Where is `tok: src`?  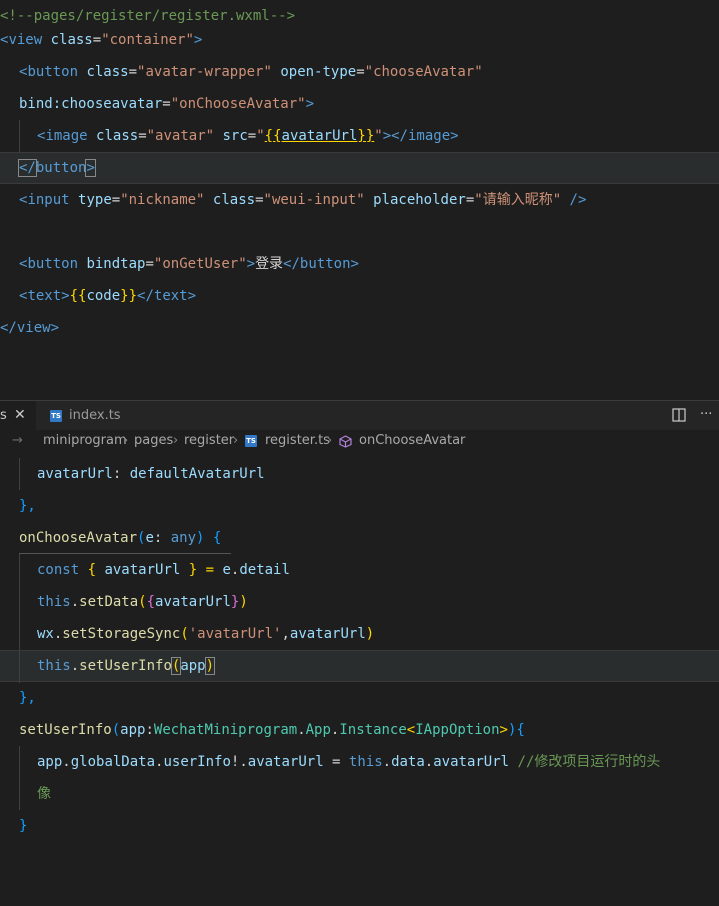
tok: src is located at coordinates (235, 136).